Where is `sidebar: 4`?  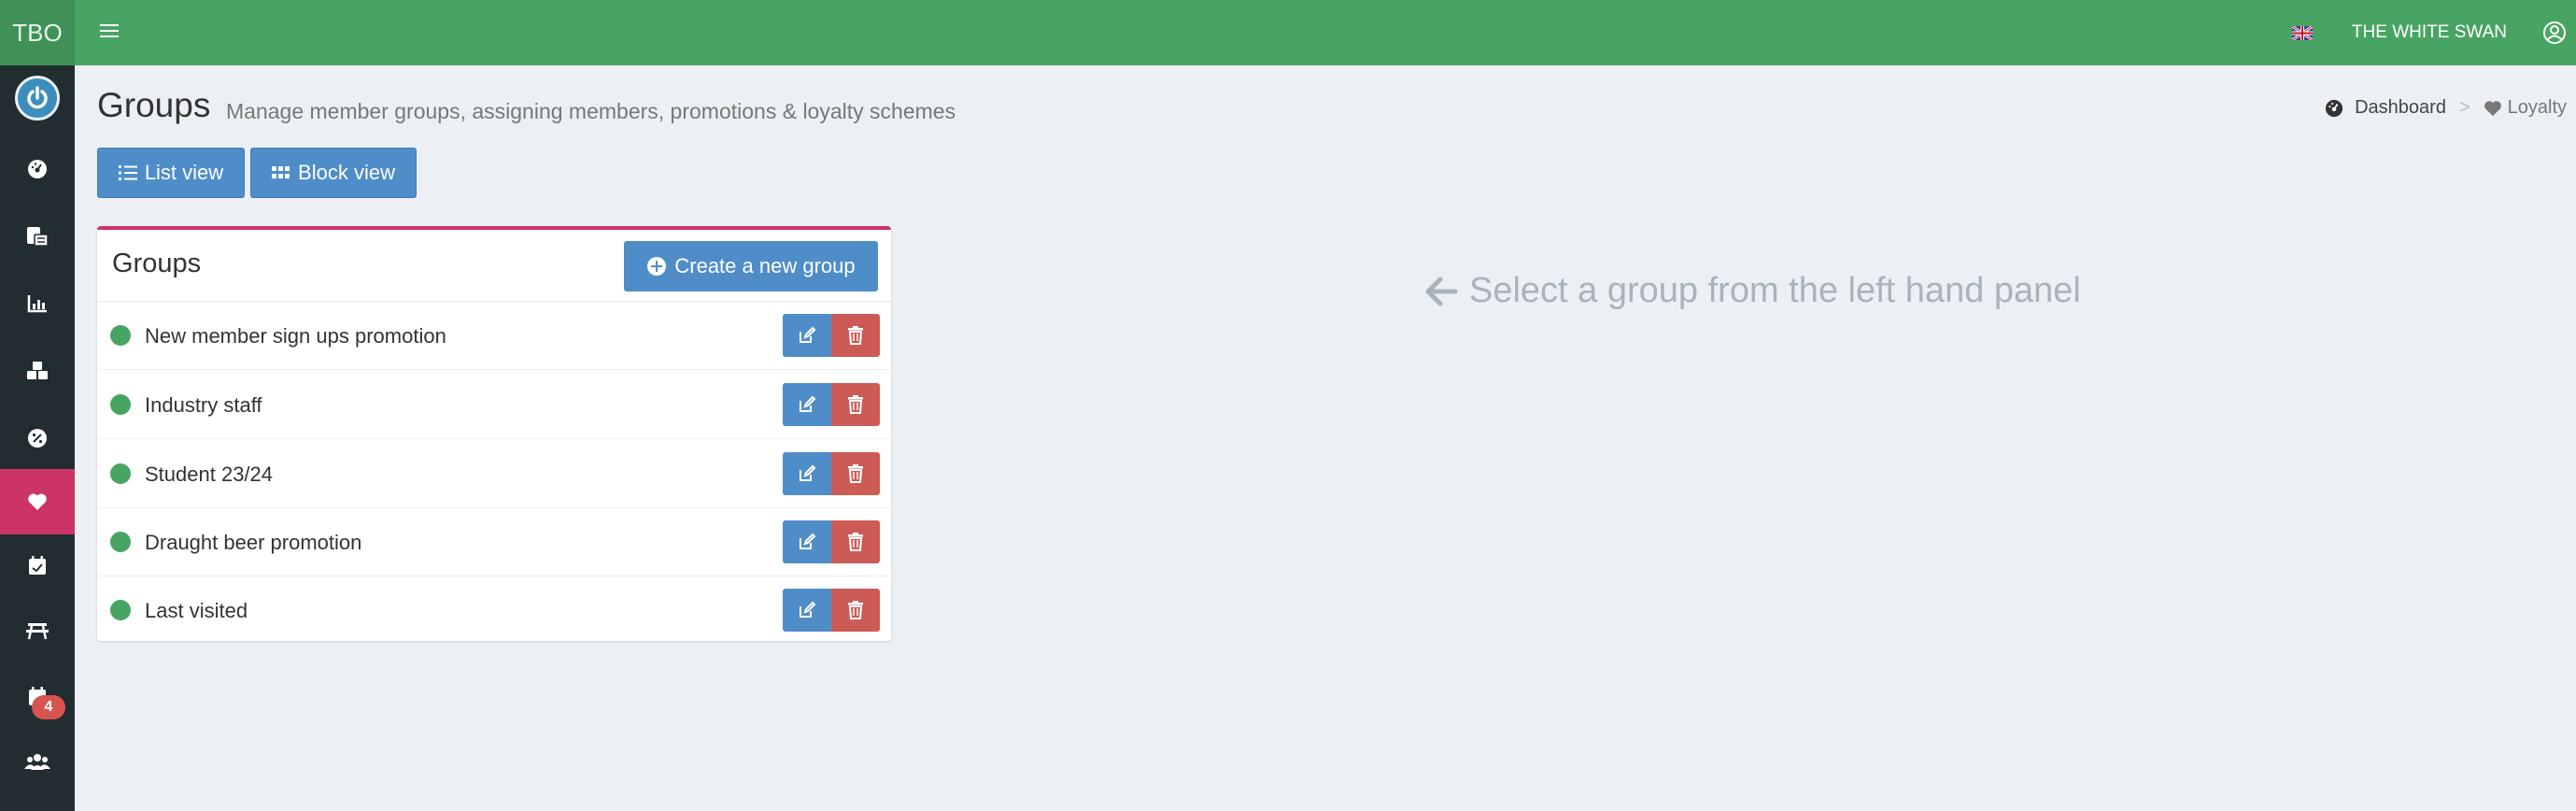
sidebar: 4 is located at coordinates (37, 438).